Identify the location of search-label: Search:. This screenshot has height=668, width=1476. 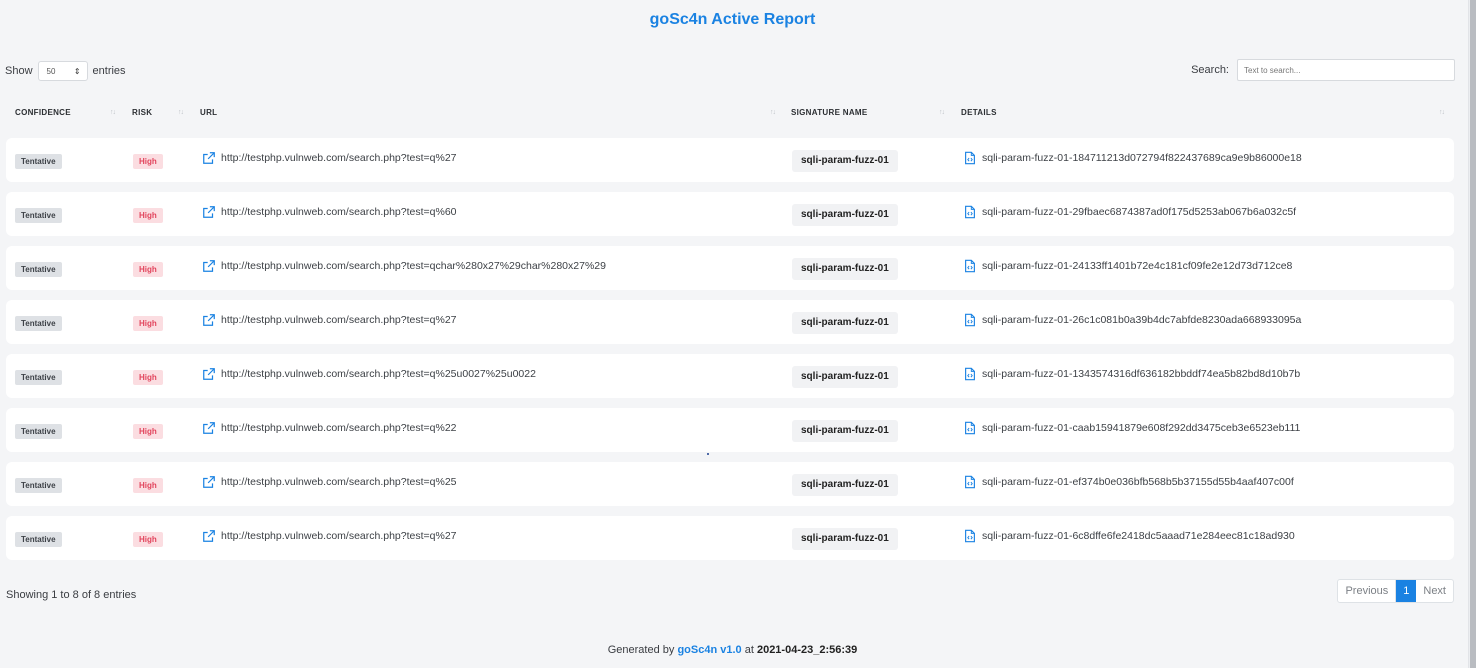
(1210, 70).